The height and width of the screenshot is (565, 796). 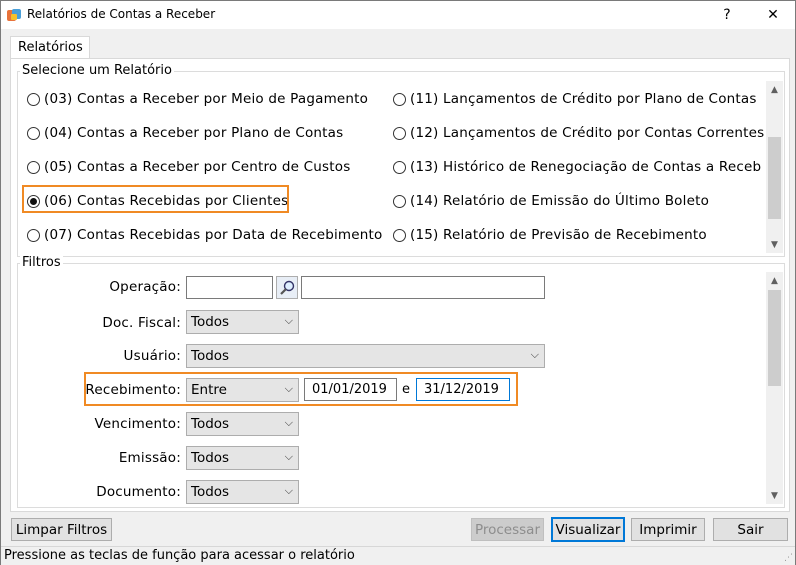 I want to click on window-title: Relatórios de Contas a Receber, so click(x=121, y=14).